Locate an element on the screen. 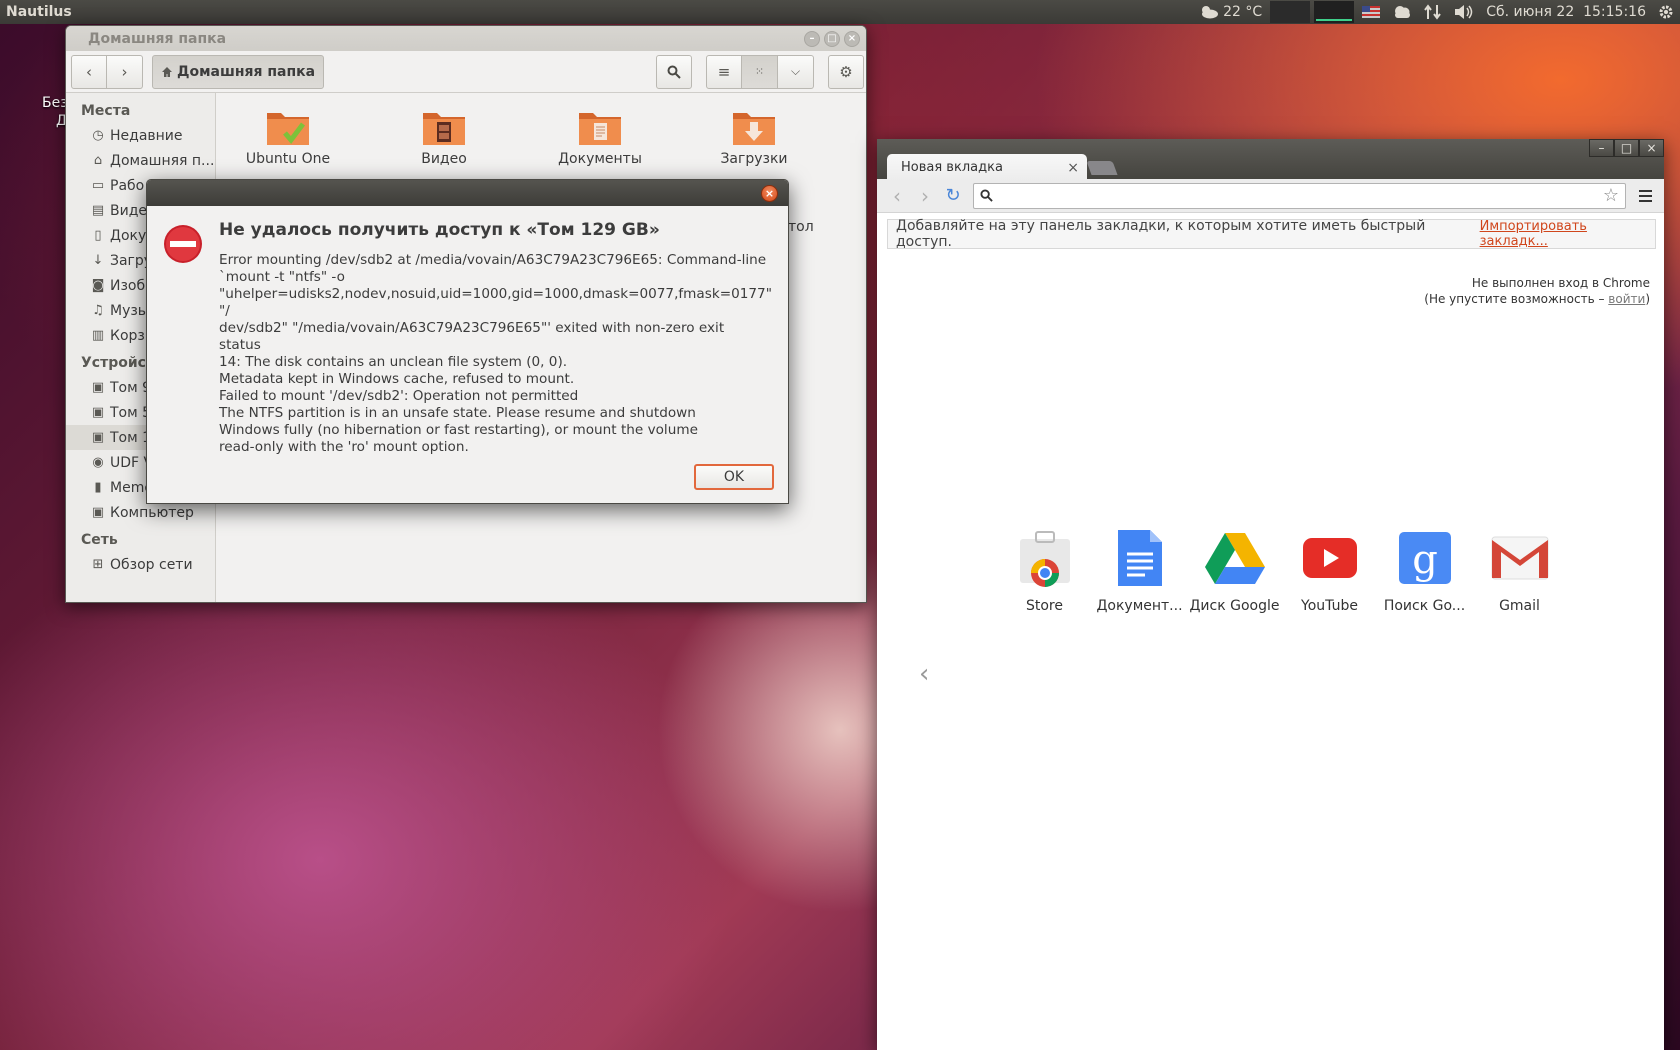  app-youtube: YouTube is located at coordinates (1329, 571).